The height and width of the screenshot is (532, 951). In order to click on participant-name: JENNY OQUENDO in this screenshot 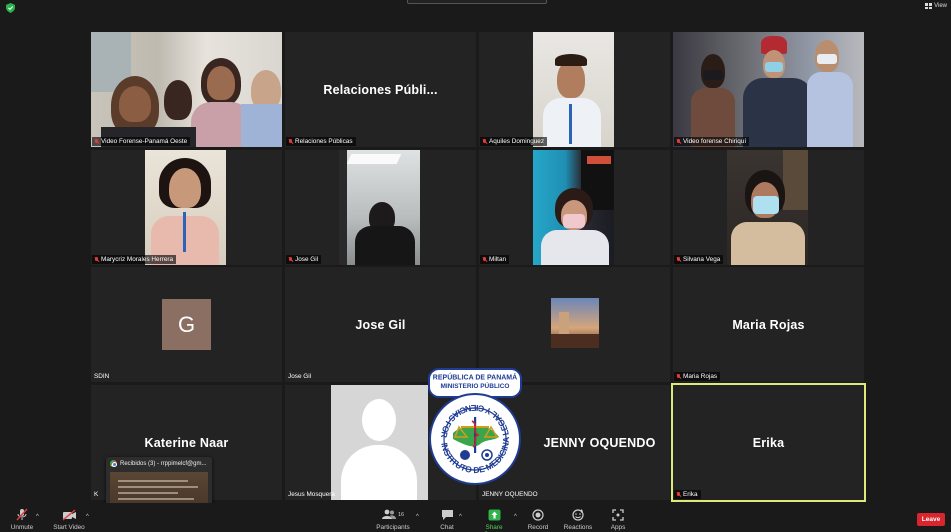, I will do `click(510, 494)`.